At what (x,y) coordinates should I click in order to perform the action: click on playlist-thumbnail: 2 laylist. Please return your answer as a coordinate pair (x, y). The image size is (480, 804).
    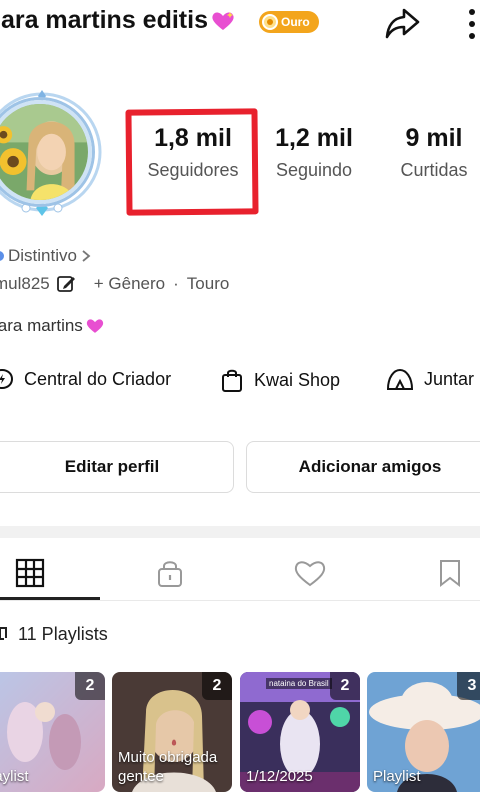
    Looking at the image, I should click on (52, 732).